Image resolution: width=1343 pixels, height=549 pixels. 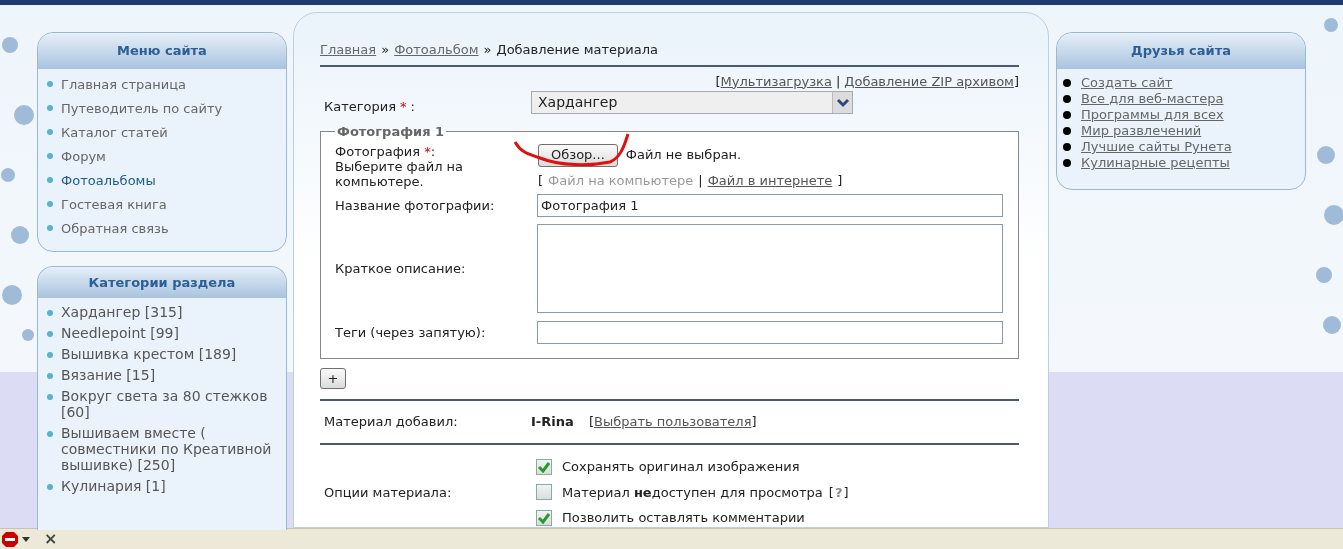 What do you see at coordinates (436, 50) in the screenshot?
I see `breadcrumb-link: Фотоальбом` at bounding box center [436, 50].